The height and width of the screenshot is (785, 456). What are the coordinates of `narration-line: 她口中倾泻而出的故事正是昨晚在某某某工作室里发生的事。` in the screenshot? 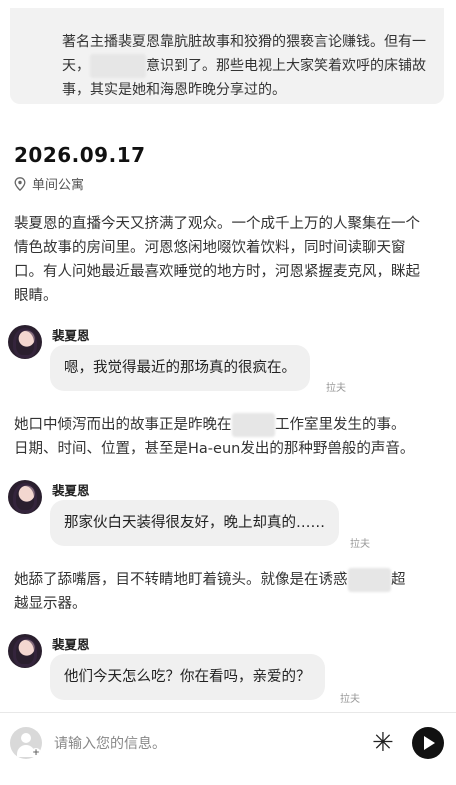 It's located at (228, 425).